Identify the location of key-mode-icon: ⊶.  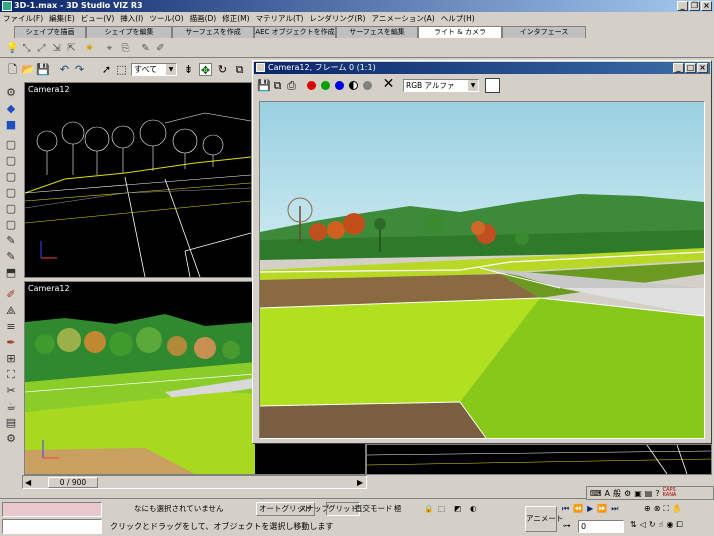
(567, 526).